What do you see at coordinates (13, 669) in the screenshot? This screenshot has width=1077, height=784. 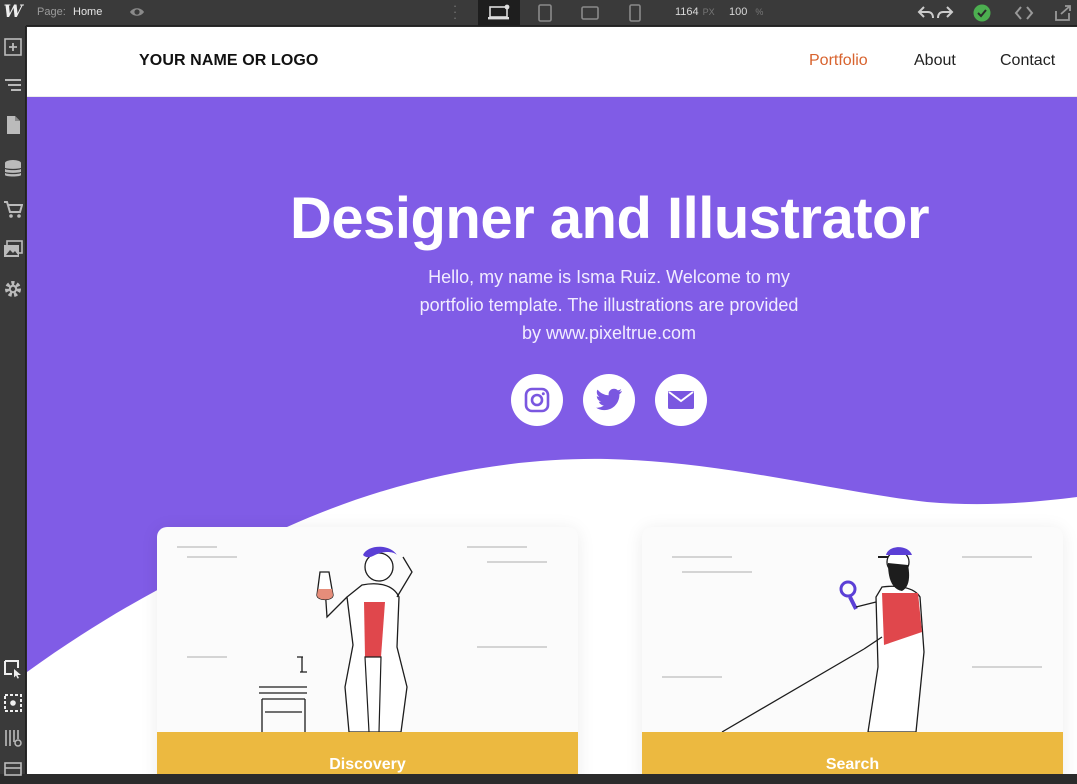 I see `select-tool-icon` at bounding box center [13, 669].